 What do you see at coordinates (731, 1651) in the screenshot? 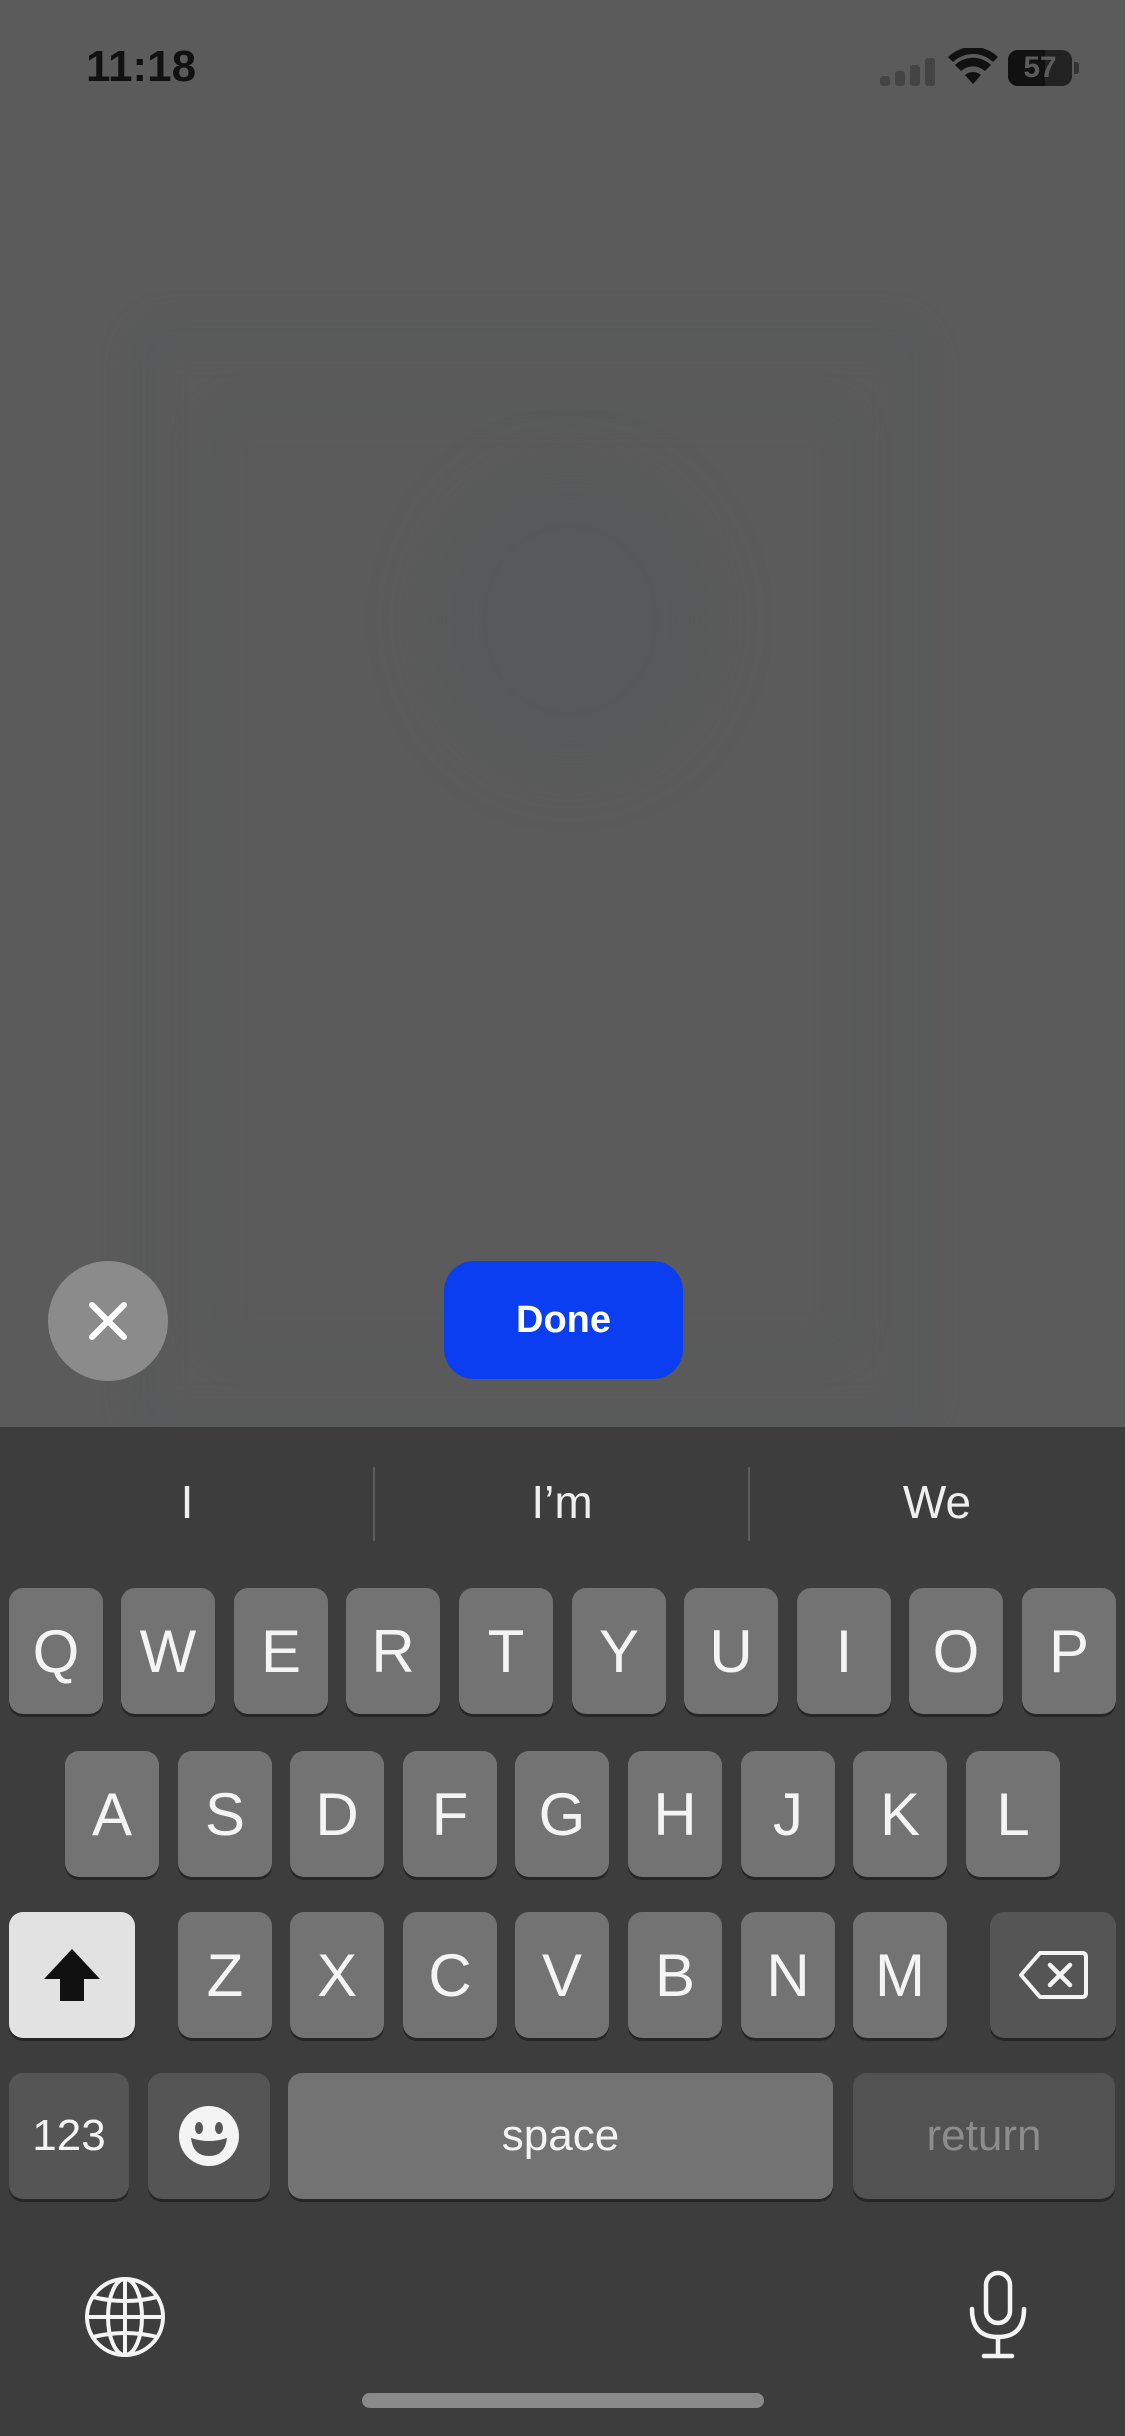
I see `key-u: U` at bounding box center [731, 1651].